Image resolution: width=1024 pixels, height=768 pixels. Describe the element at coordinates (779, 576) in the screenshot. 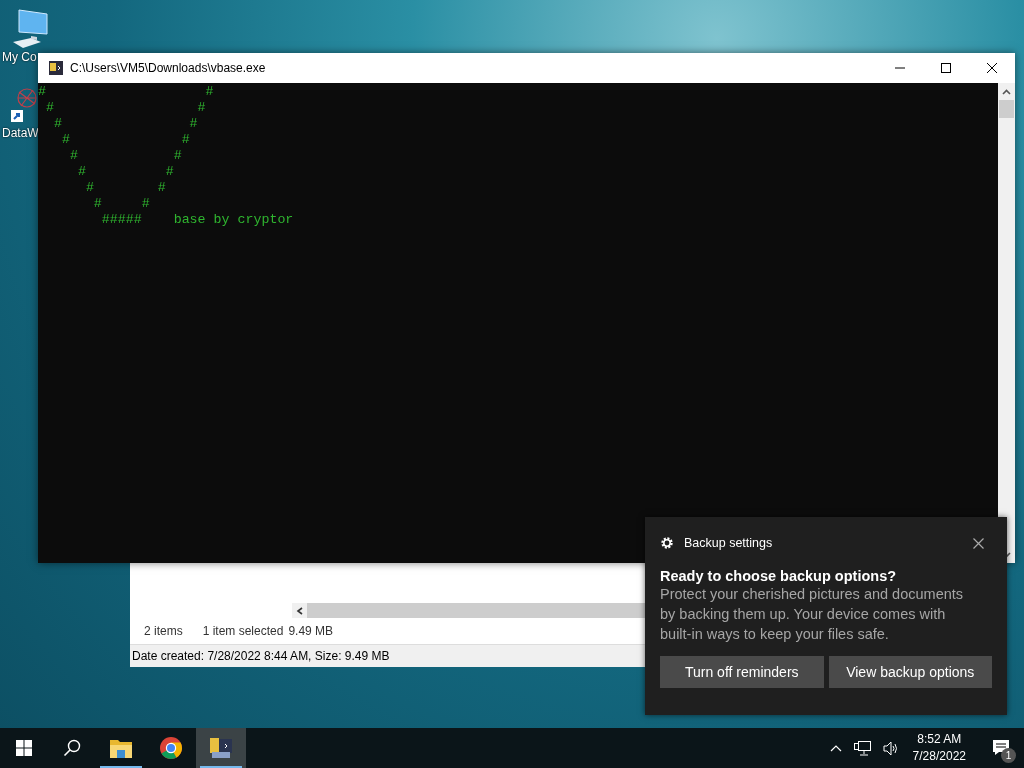

I see `notification-title: Ready to choose backup options?` at that location.